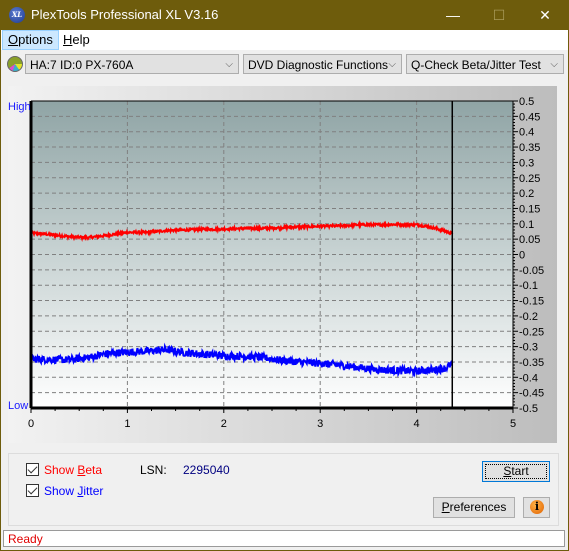  What do you see at coordinates (531, 332) in the screenshot?
I see `y-tick-label: -0.25` at bounding box center [531, 332].